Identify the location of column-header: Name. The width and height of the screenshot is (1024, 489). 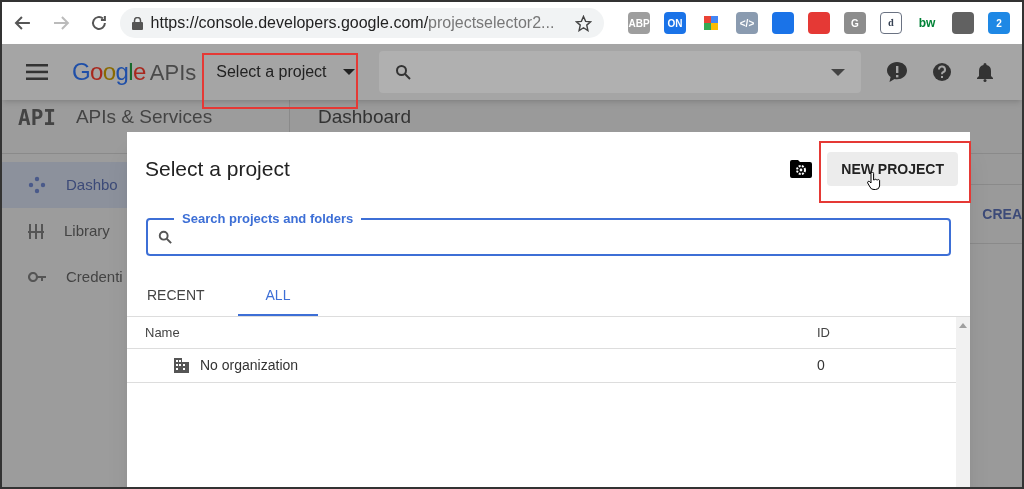
(162, 332).